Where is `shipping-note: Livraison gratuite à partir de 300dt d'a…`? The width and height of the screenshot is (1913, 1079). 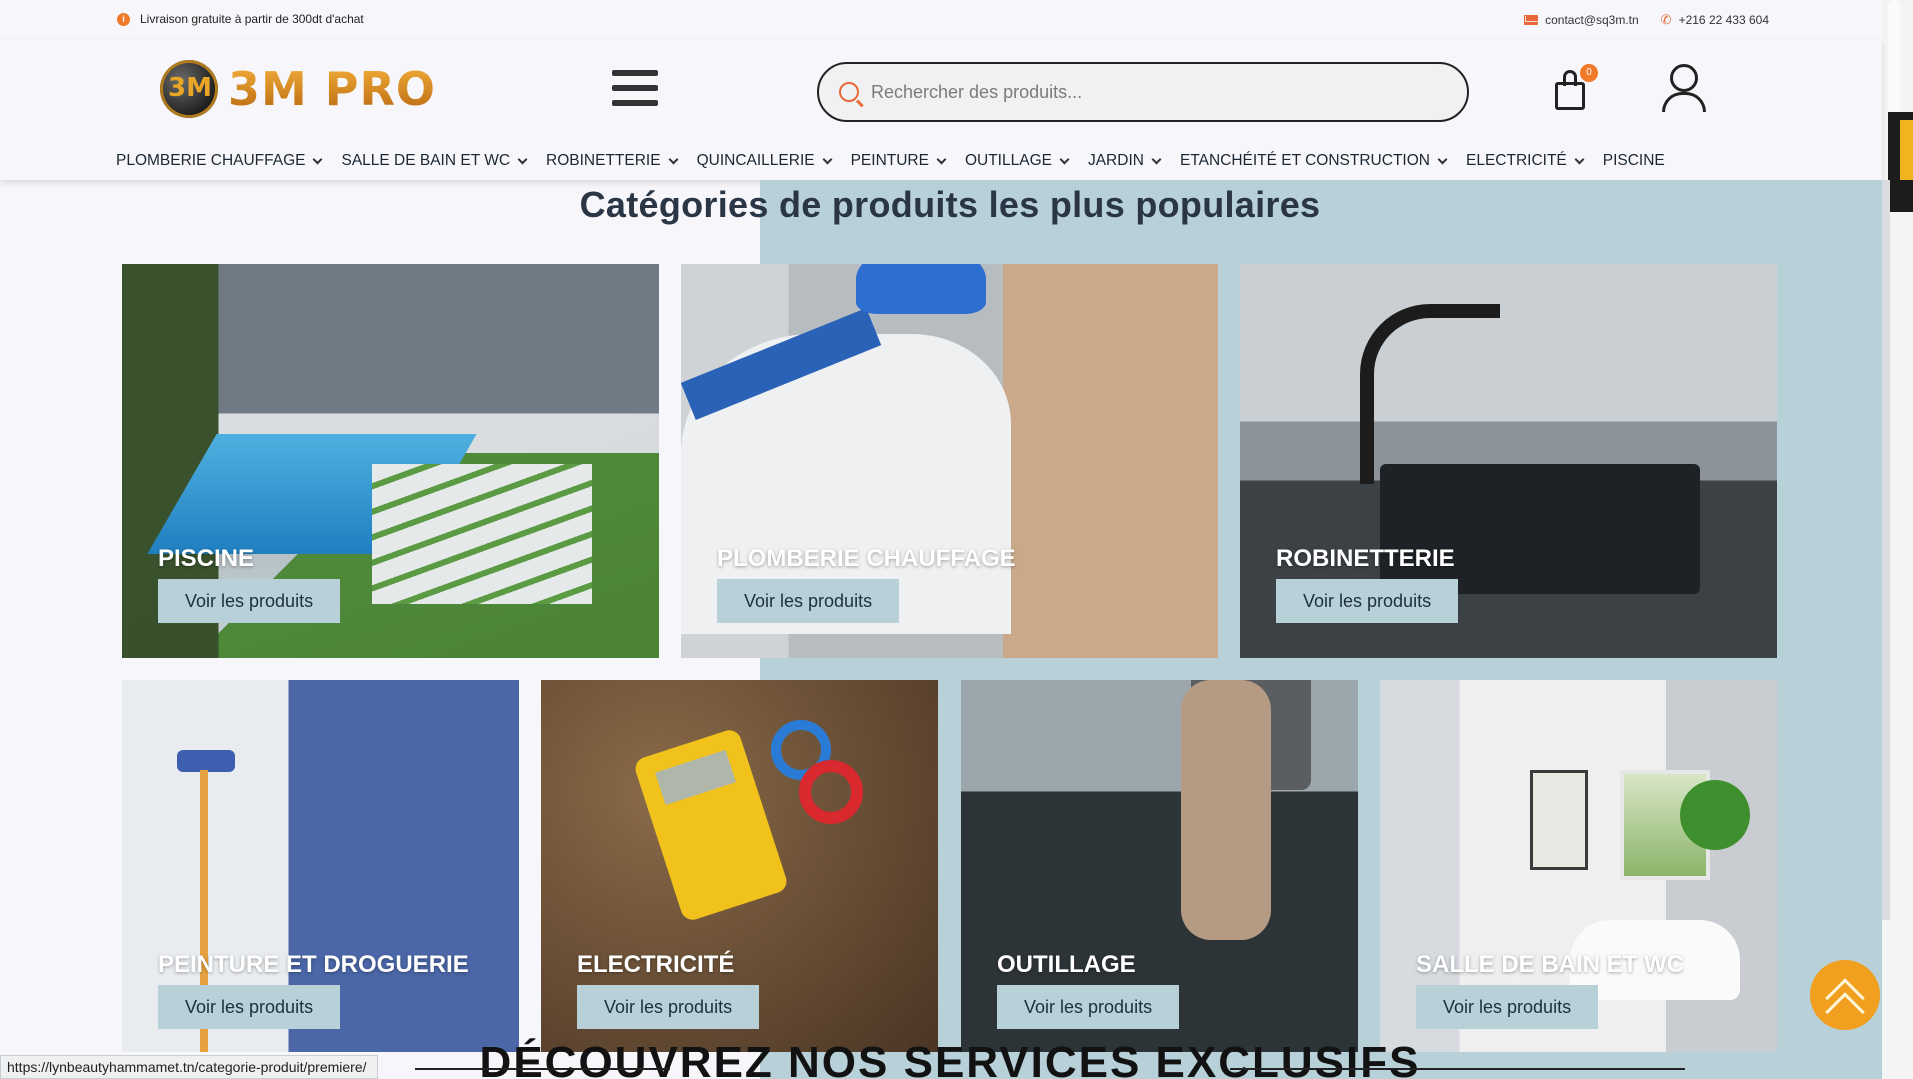 shipping-note: Livraison gratuite à partir de 300dt d'a… is located at coordinates (252, 19).